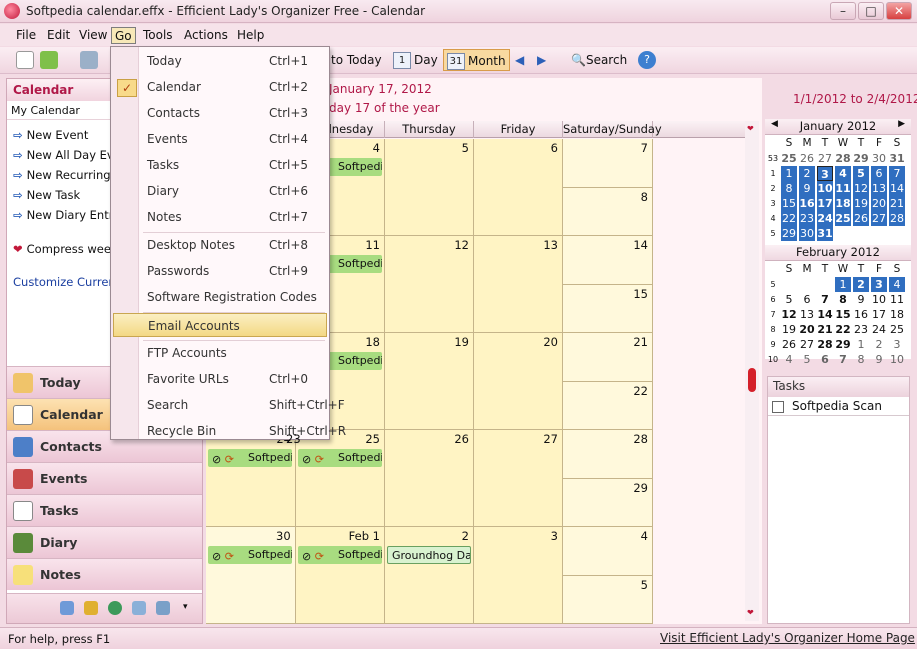  Describe the element at coordinates (340, 575) in the screenshot. I see `day-cell: Feb 1` at that location.